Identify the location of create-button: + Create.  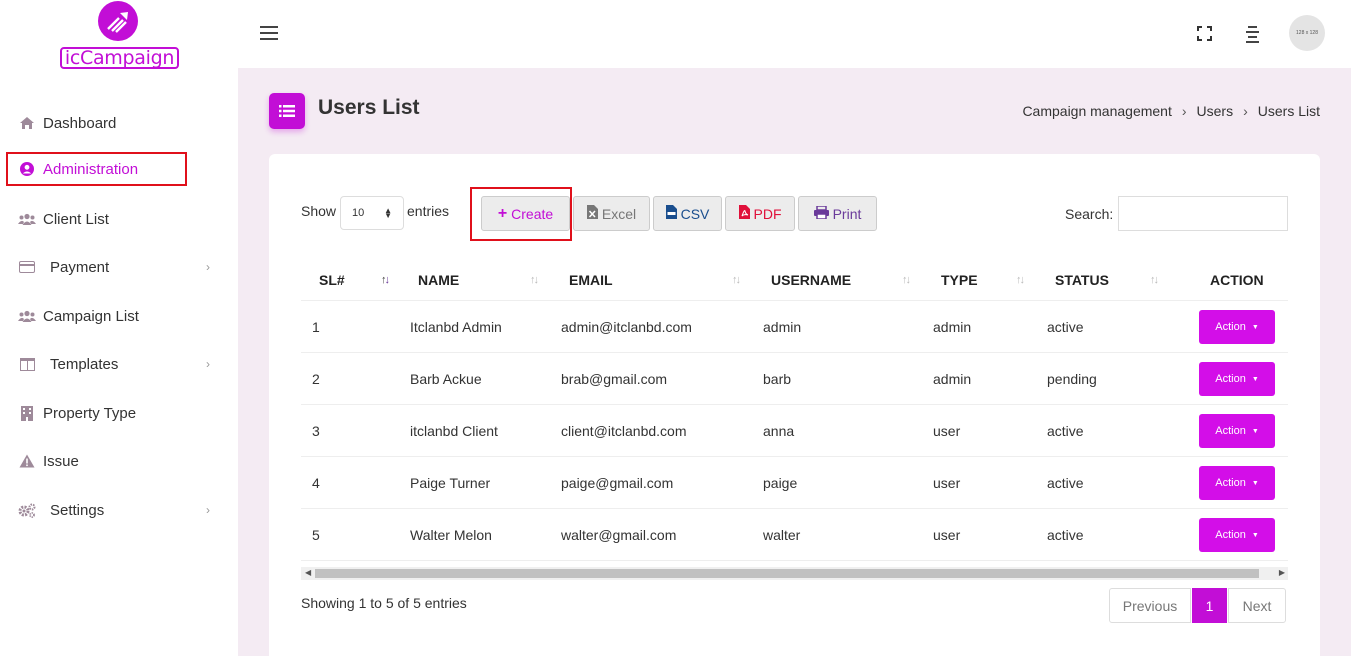
(525, 213).